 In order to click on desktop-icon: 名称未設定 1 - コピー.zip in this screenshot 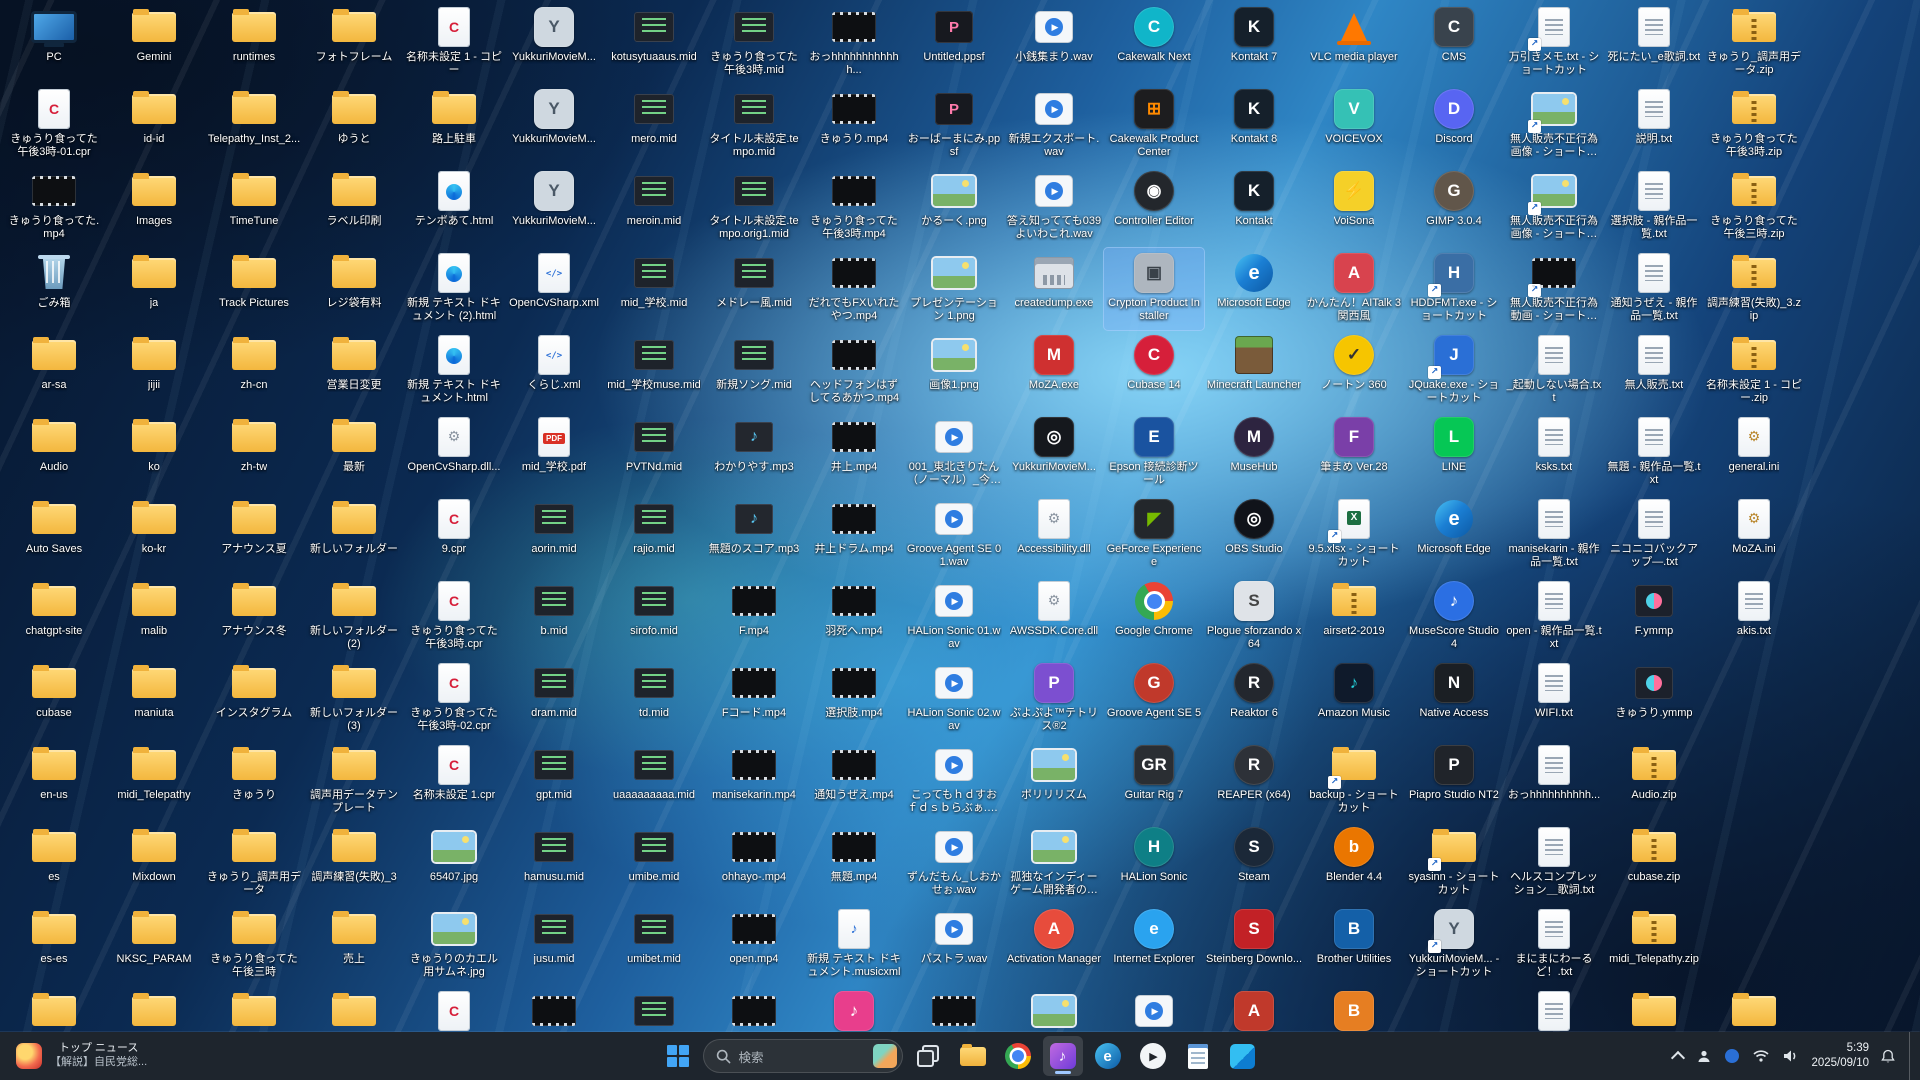, I will do `click(1754, 371)`.